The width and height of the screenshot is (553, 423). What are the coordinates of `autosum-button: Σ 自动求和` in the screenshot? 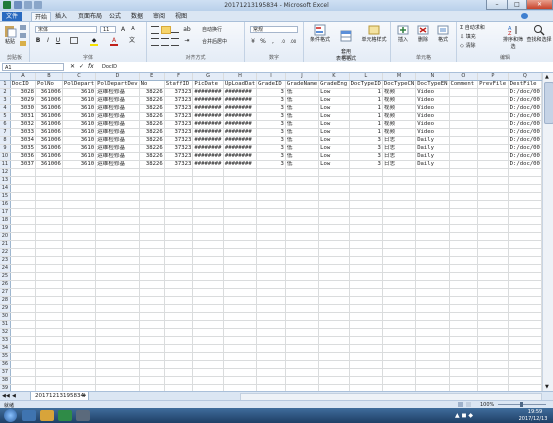 It's located at (472, 27).